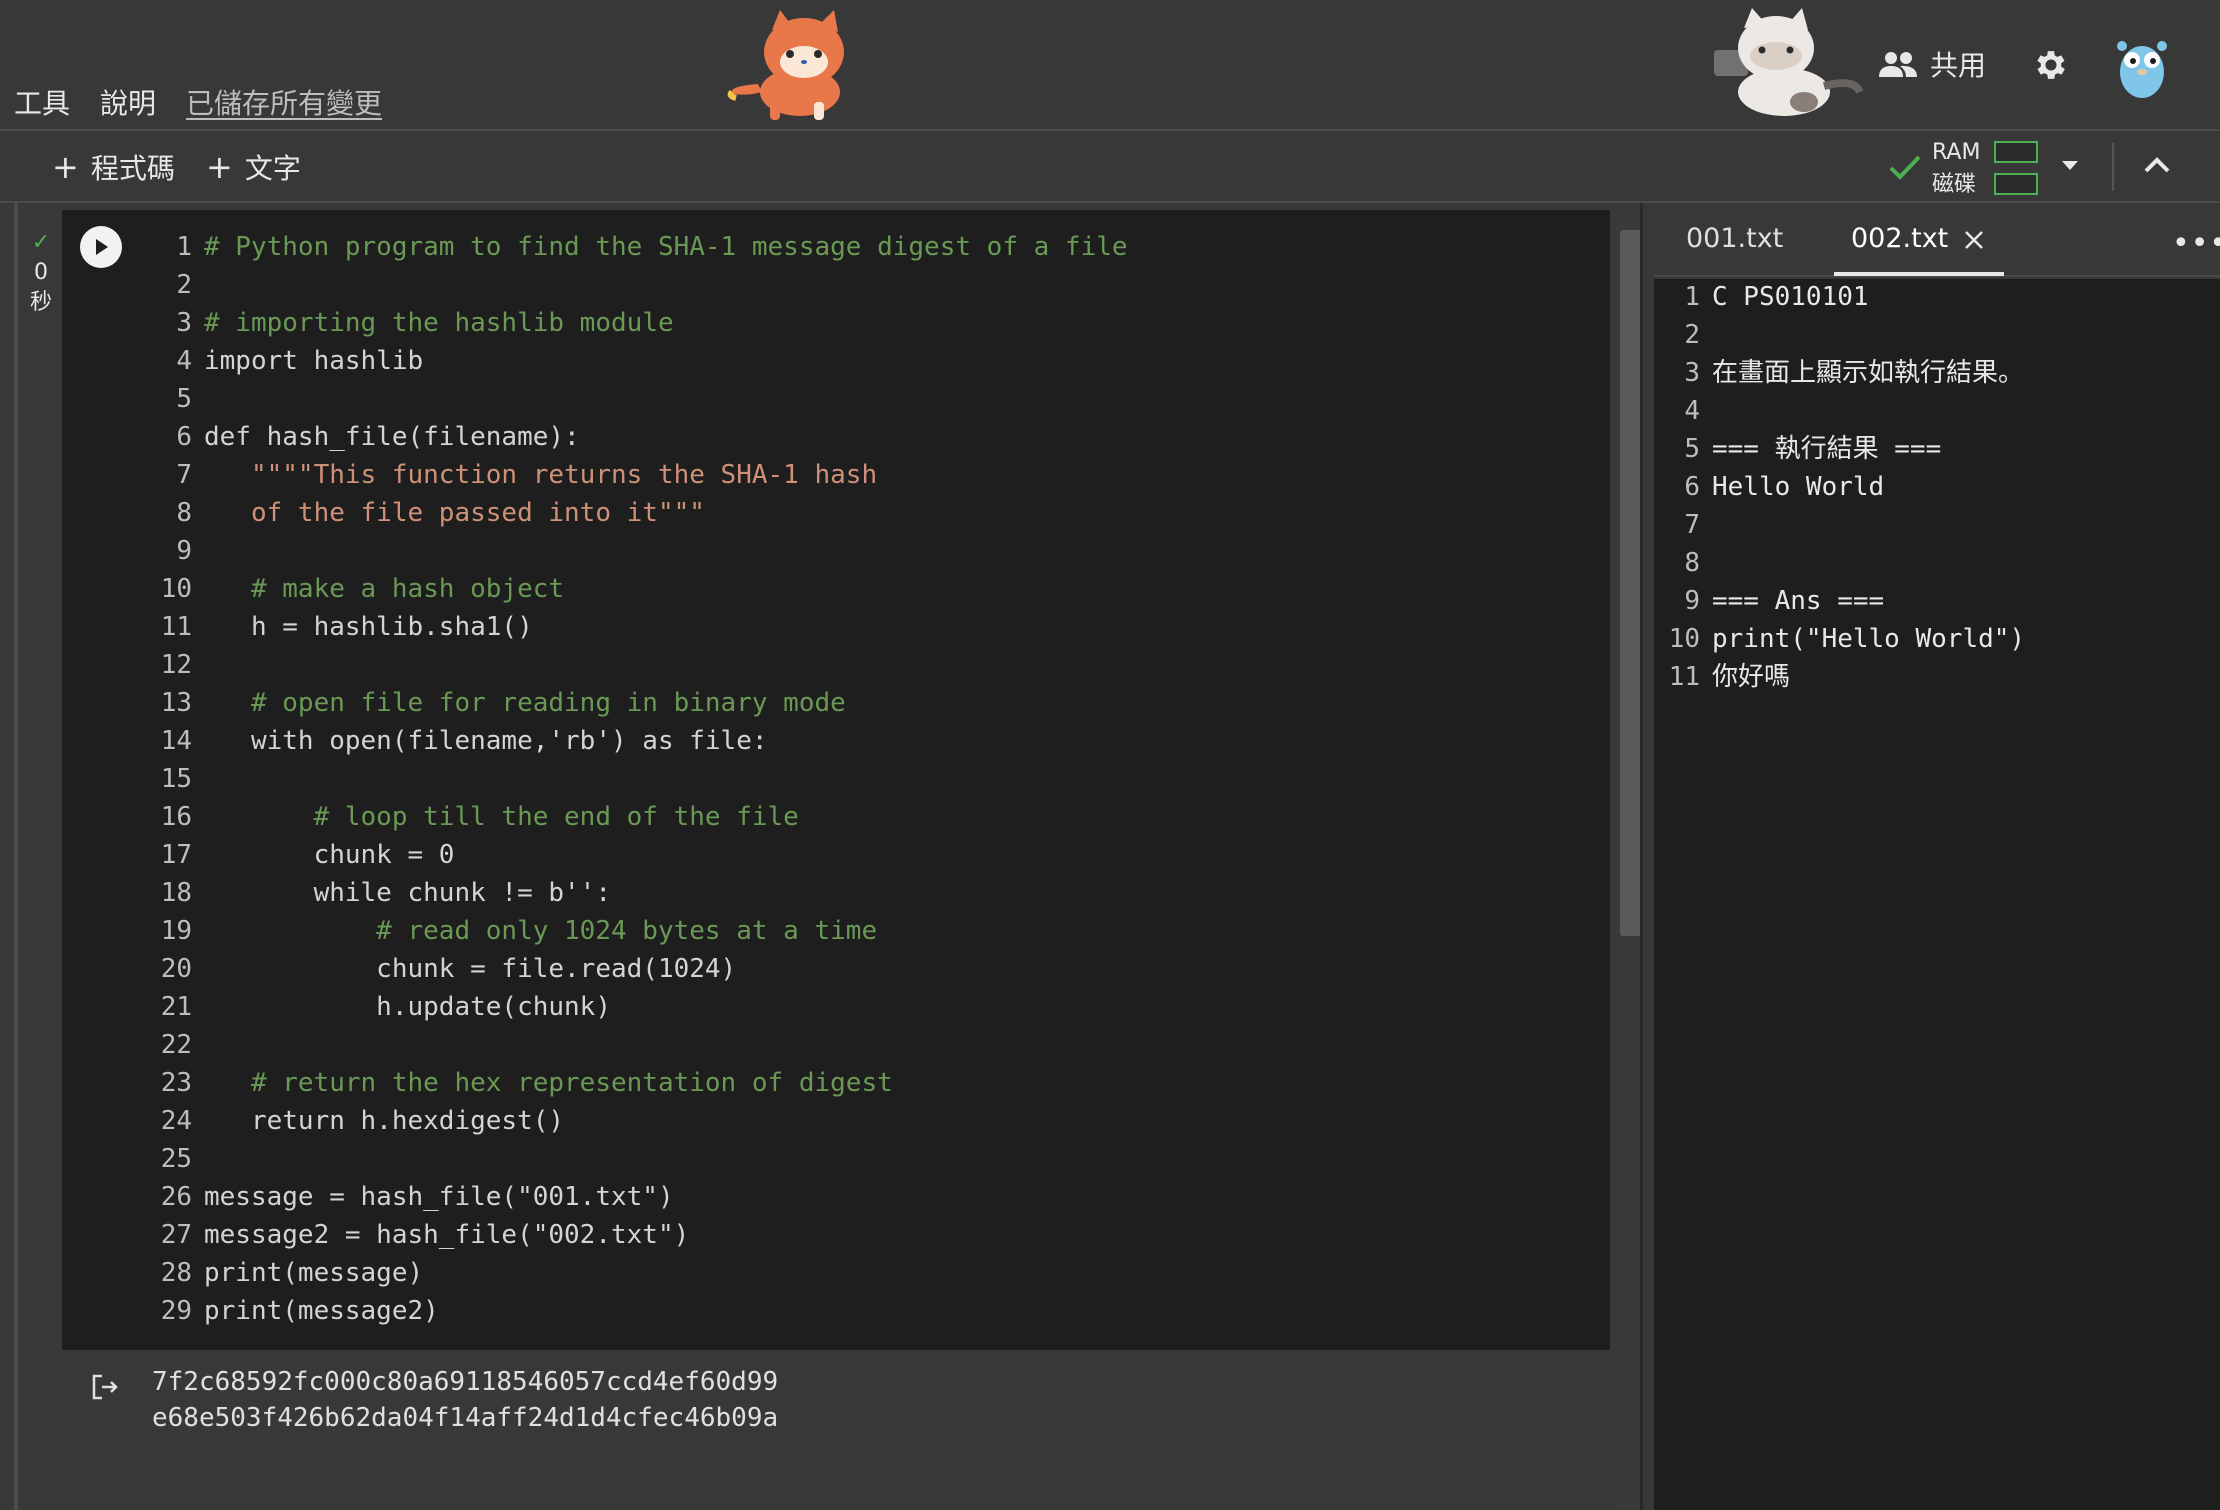 This screenshot has width=2220, height=1510. What do you see at coordinates (41, 242) in the screenshot?
I see `execution-check-icon: ✓` at bounding box center [41, 242].